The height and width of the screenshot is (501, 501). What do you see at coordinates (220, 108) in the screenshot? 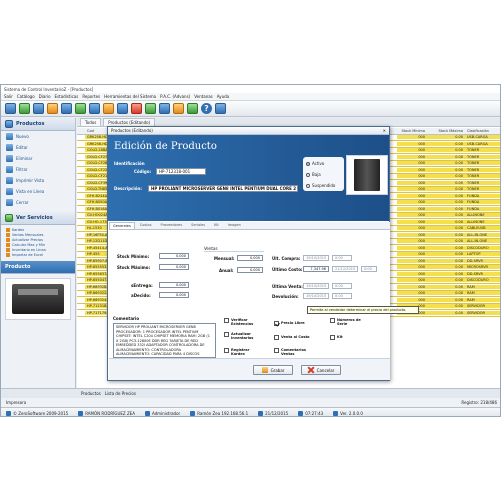
I see `monitor-tool-icon` at bounding box center [220, 108].